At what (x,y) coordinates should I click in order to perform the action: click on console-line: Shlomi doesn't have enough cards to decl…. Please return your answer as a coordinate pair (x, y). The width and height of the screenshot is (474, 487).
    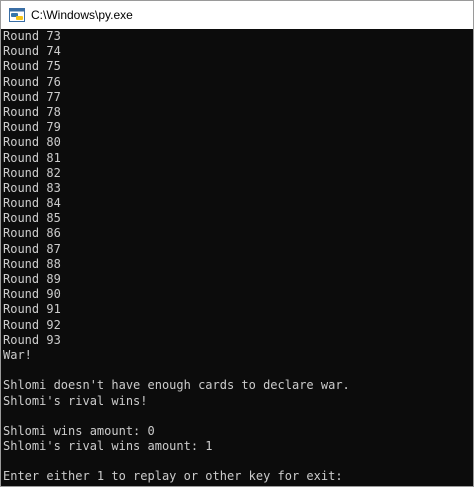
    Looking at the image, I should click on (176, 385).